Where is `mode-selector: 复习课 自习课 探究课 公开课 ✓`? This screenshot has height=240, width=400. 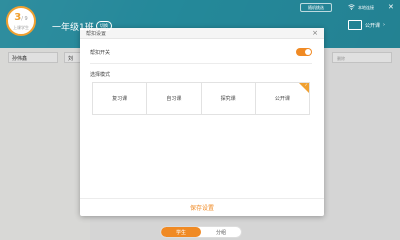
mode-selector: 复习课 自习课 探究课 公开课 ✓ is located at coordinates (201, 98).